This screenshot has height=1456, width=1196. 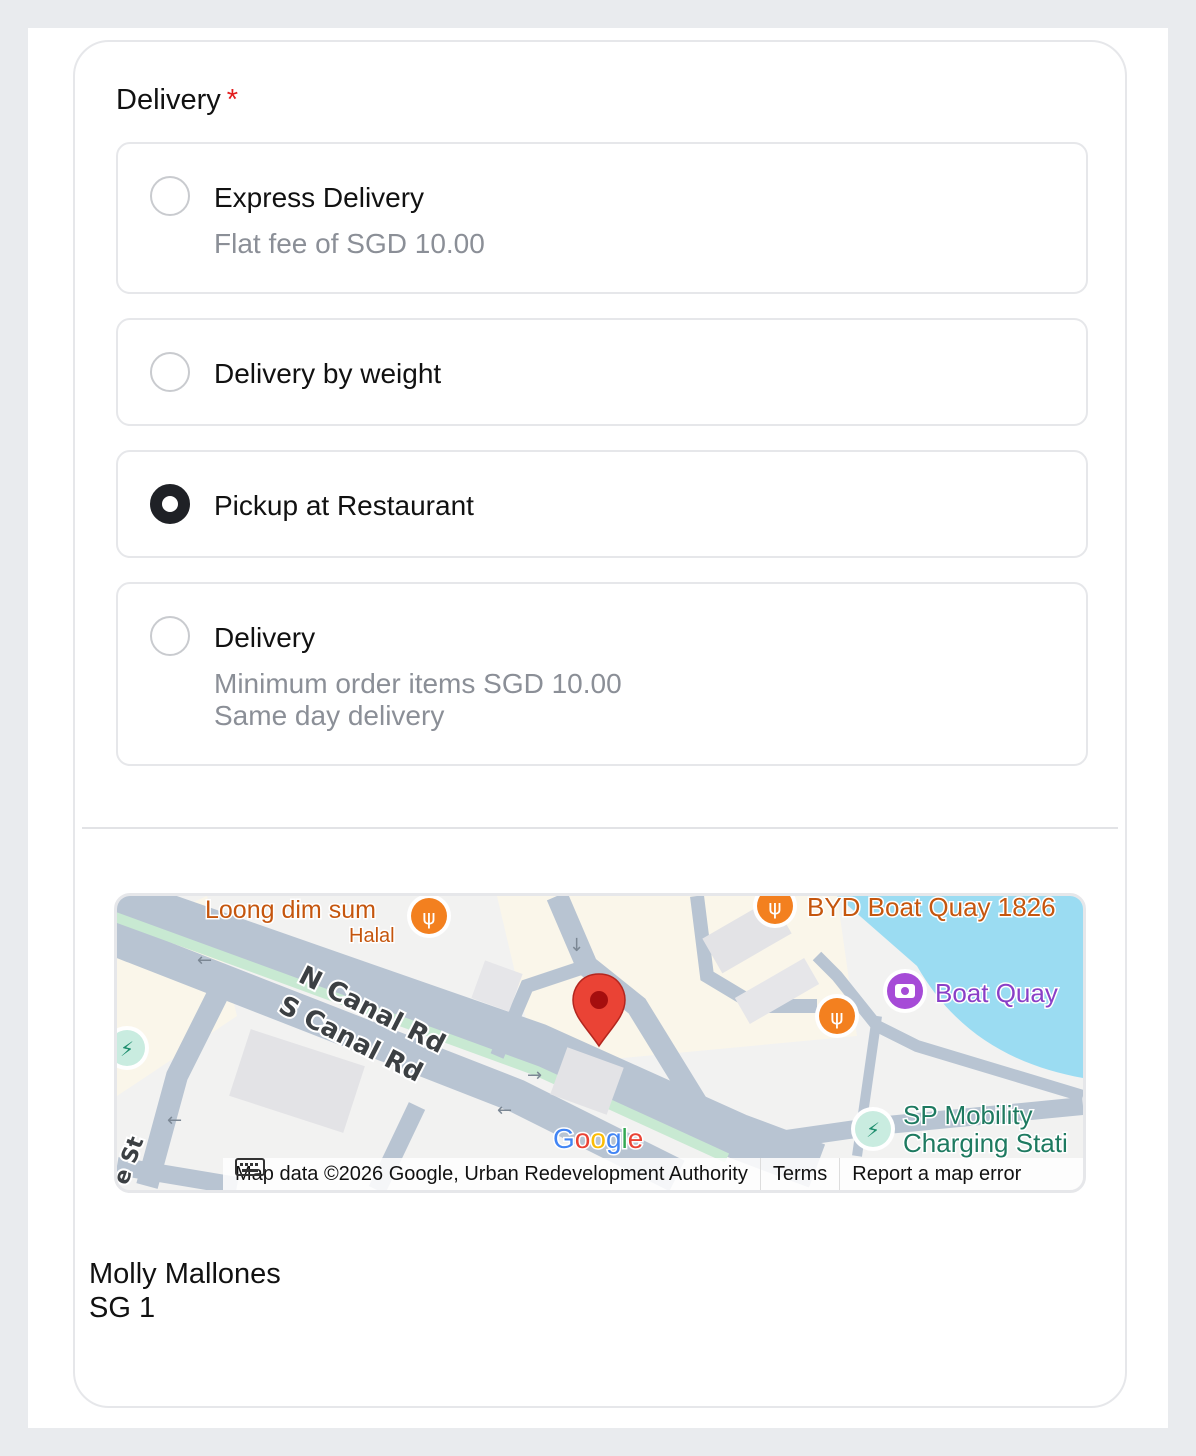 What do you see at coordinates (985, 1143) in the screenshot?
I see `poi-label-charging-station: Charging Stati` at bounding box center [985, 1143].